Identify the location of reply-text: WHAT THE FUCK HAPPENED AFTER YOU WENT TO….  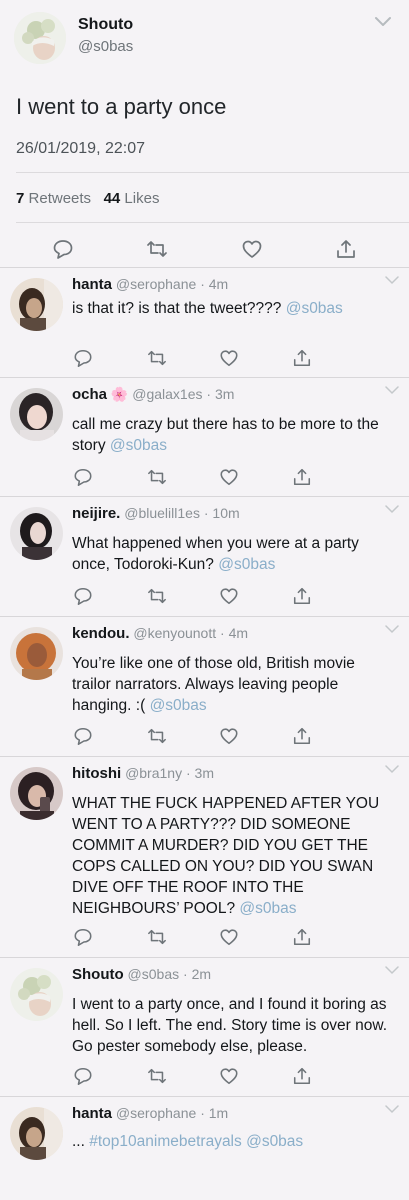
(234, 856).